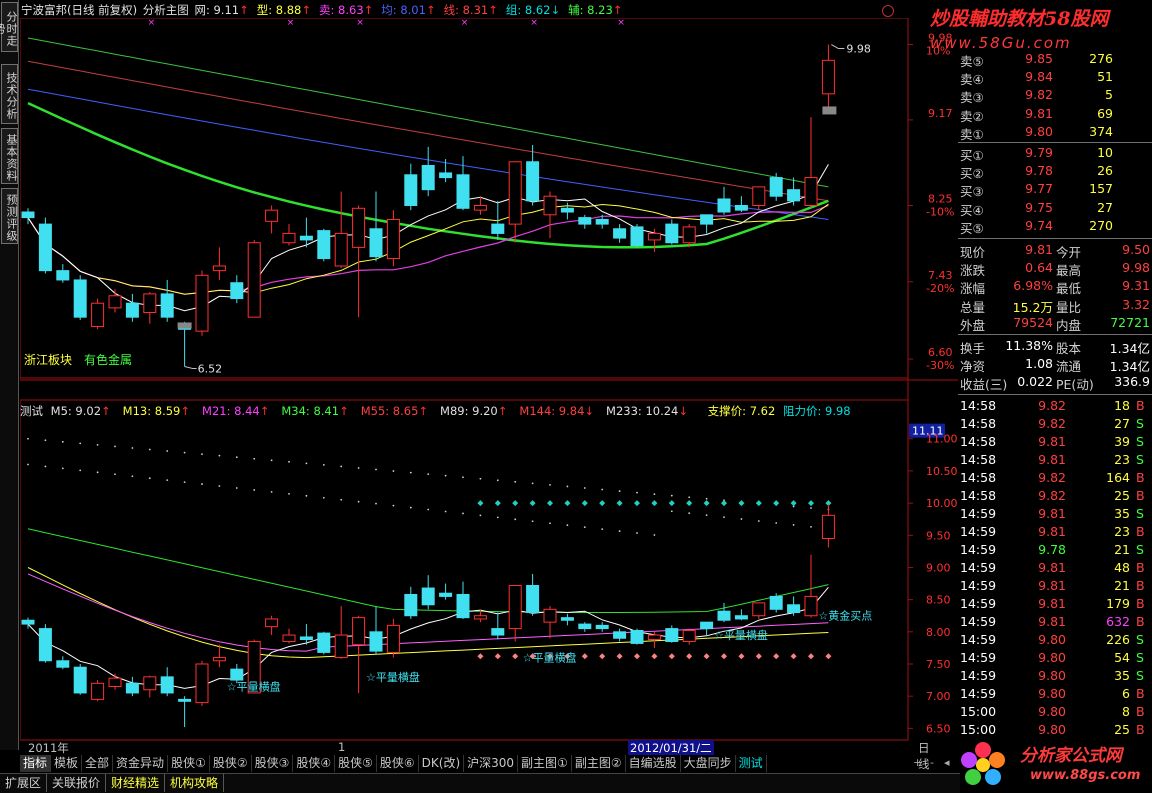 The width and height of the screenshot is (1152, 793). What do you see at coordinates (1052, 495) in the screenshot?
I see `tick-price: 9.82` at bounding box center [1052, 495].